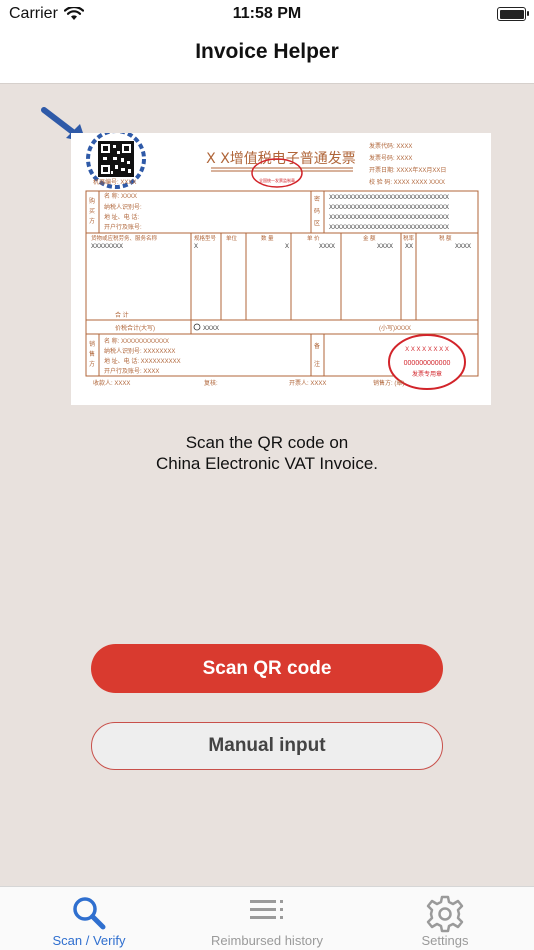 The image size is (534, 950). Describe the element at coordinates (267, 746) in the screenshot. I see `manual-input-button: Manual input` at that location.